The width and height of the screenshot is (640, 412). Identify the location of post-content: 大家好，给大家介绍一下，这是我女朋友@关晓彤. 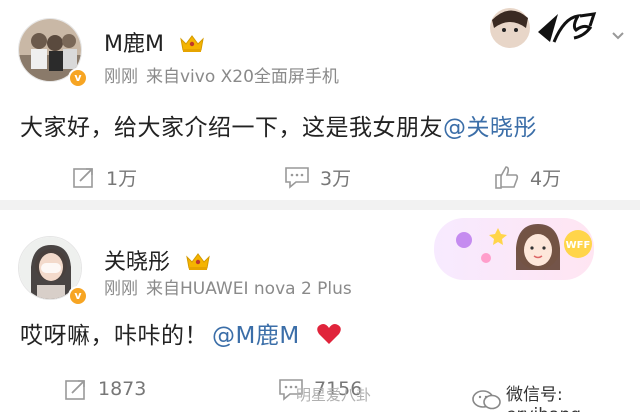
(278, 125).